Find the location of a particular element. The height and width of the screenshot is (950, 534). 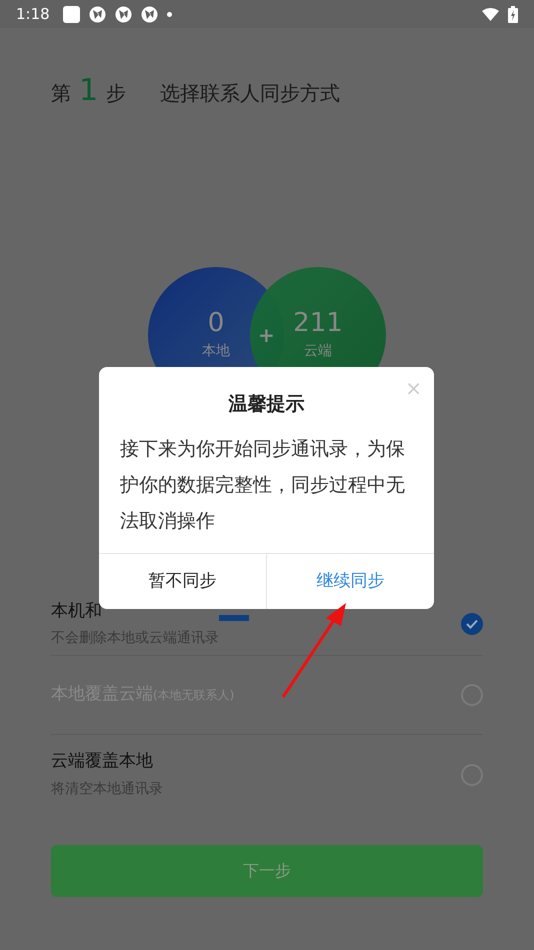

dialog-title: 温馨提示 is located at coordinates (266, 404).